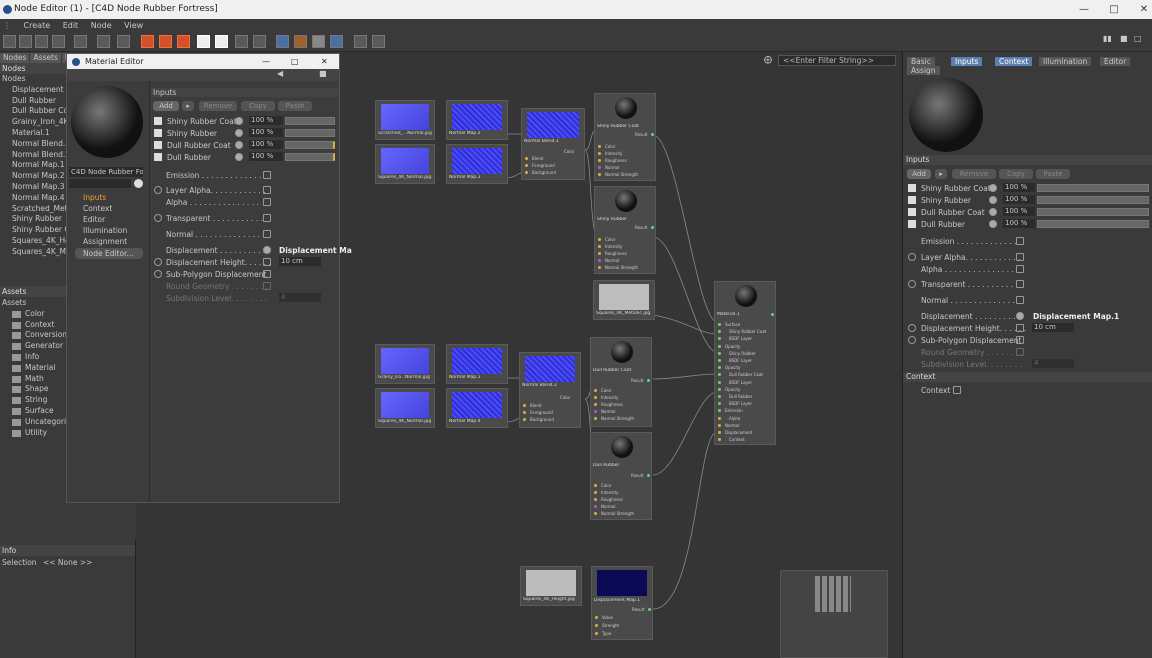  I want to click on me-close-button: ✕, so click(324, 61).